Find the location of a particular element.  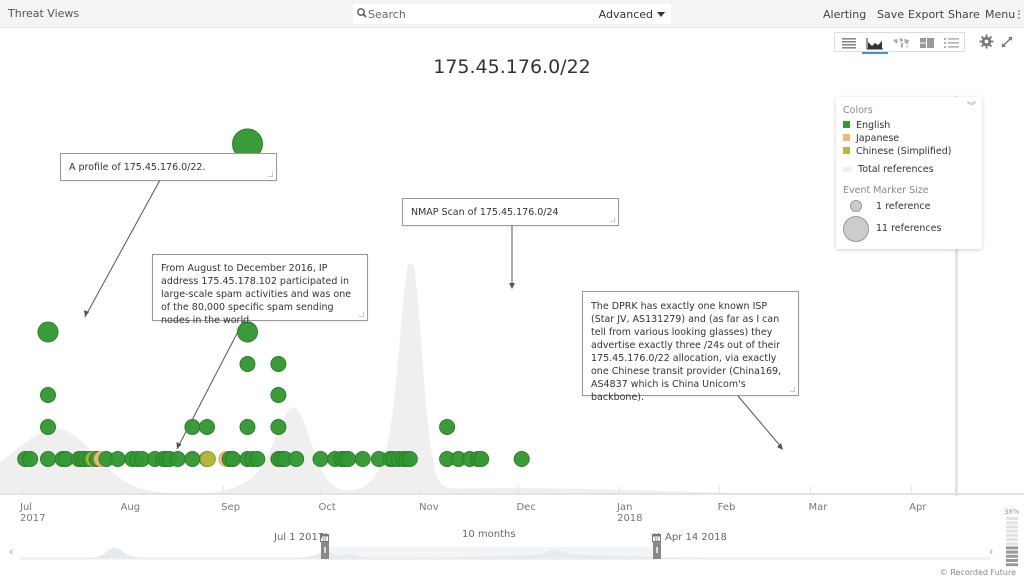

x-axis-month-label: Mar is located at coordinates (818, 507).